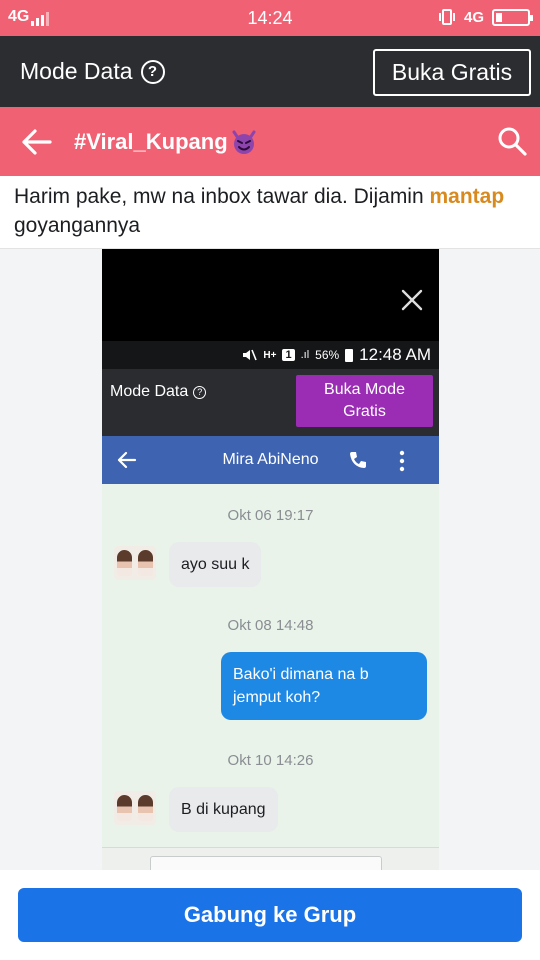 This screenshot has width=540, height=960. I want to click on status-bar: 4G 14:24 4G, so click(270, 18).